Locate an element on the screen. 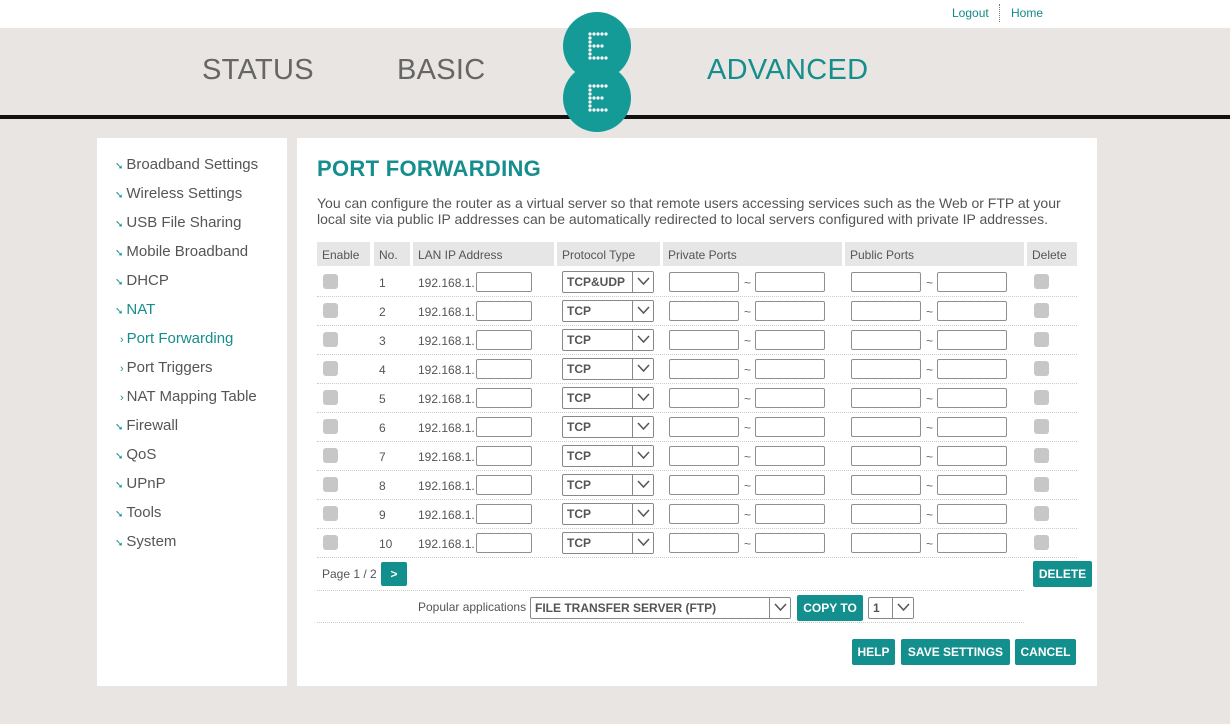 Image resolution: width=1230 pixels, height=724 pixels. sidebar-item-upnp: ➘ UPnP is located at coordinates (140, 483).